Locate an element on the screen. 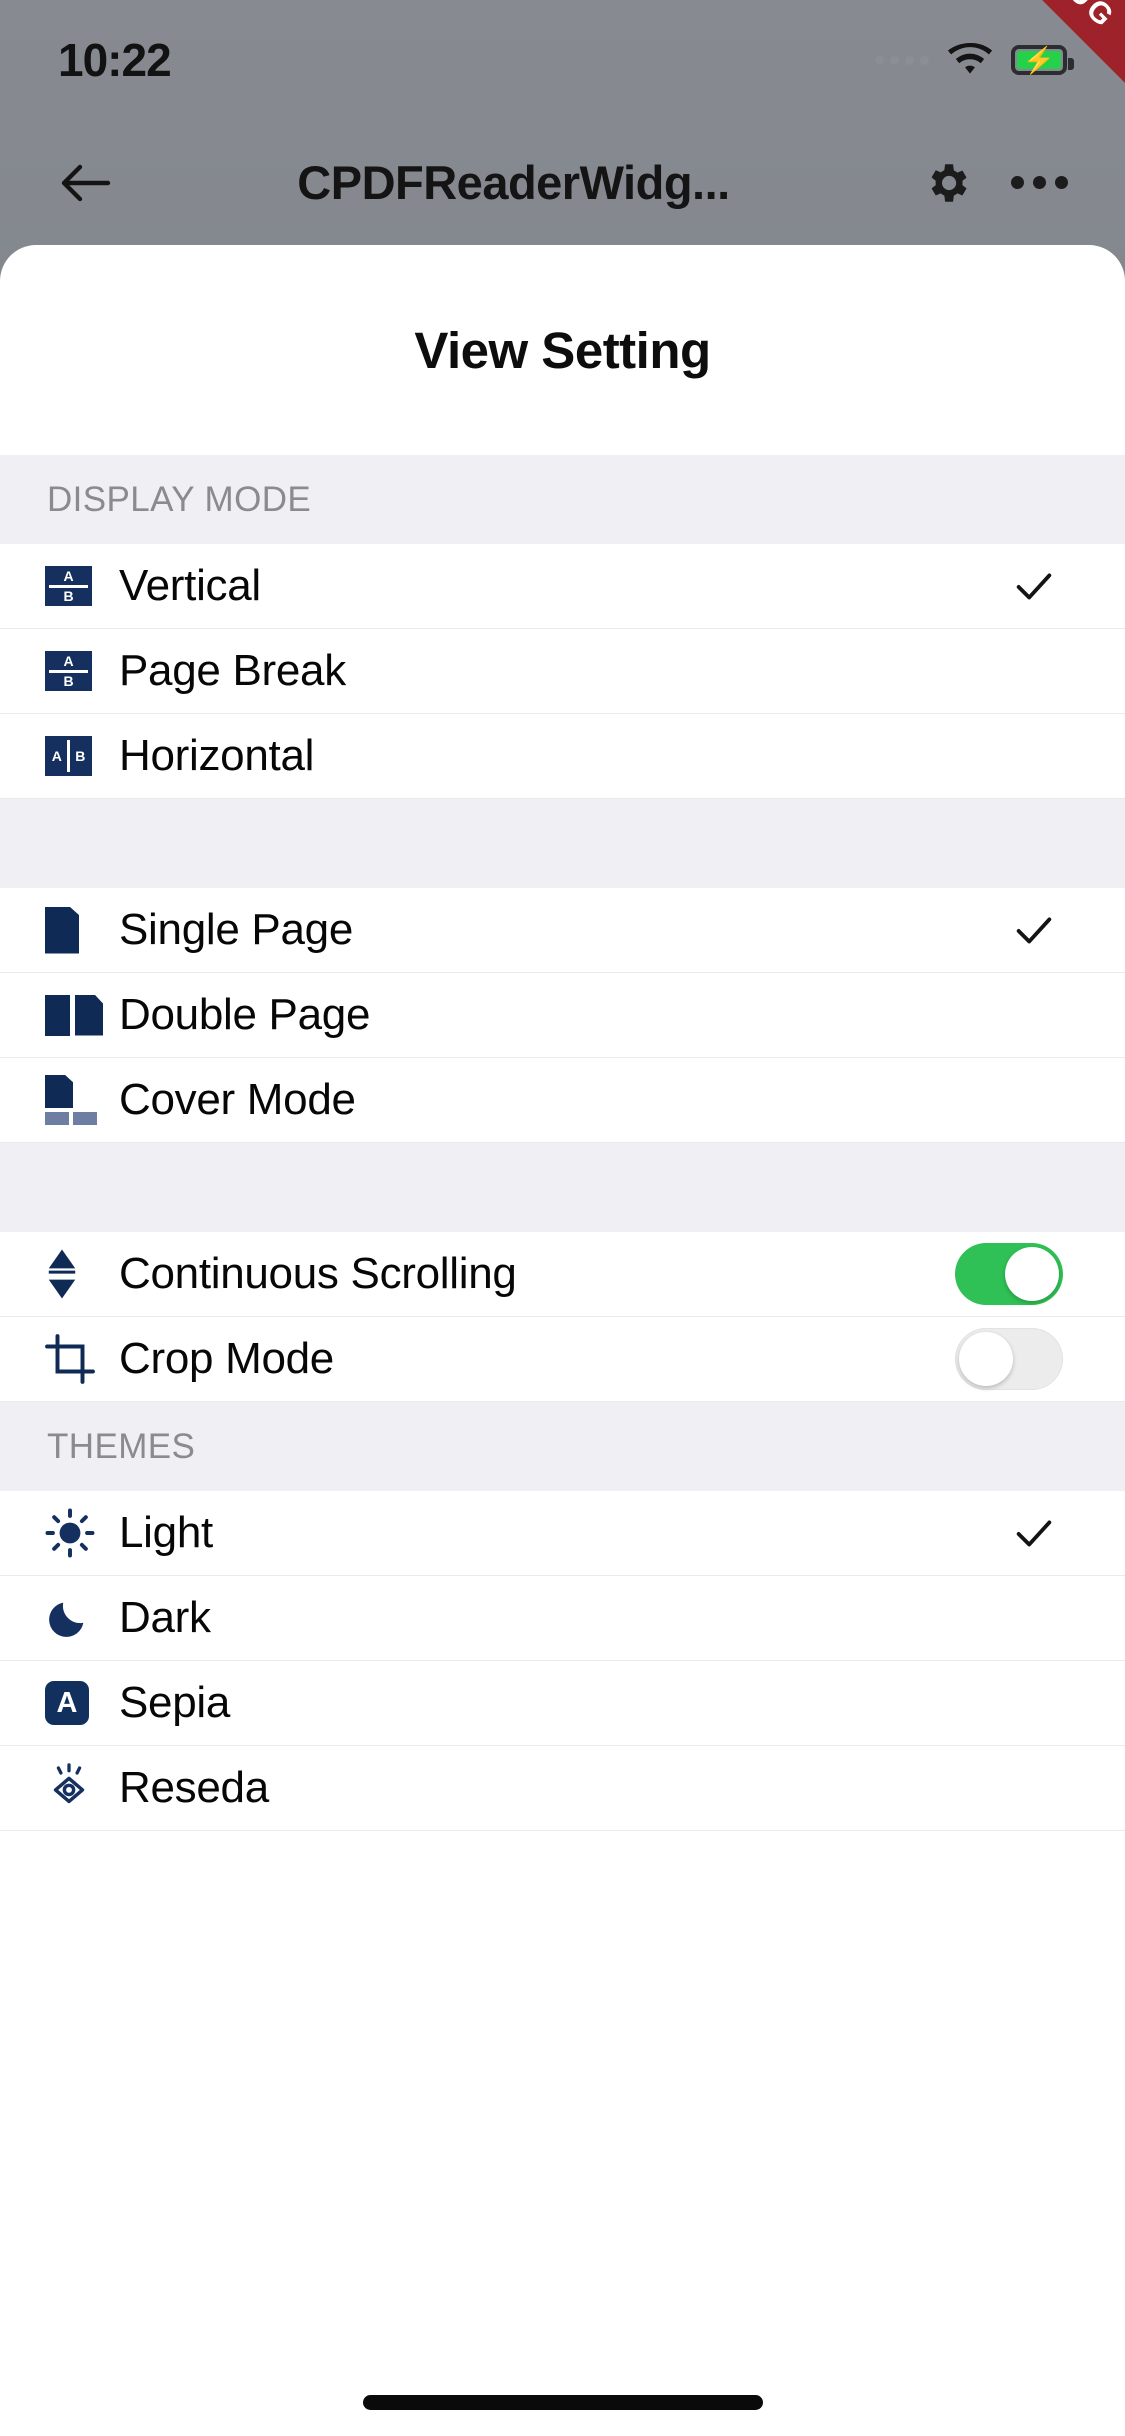 Image resolution: width=1125 pixels, height=2436 pixels. option-row-dark: Dark is located at coordinates (562, 1618).